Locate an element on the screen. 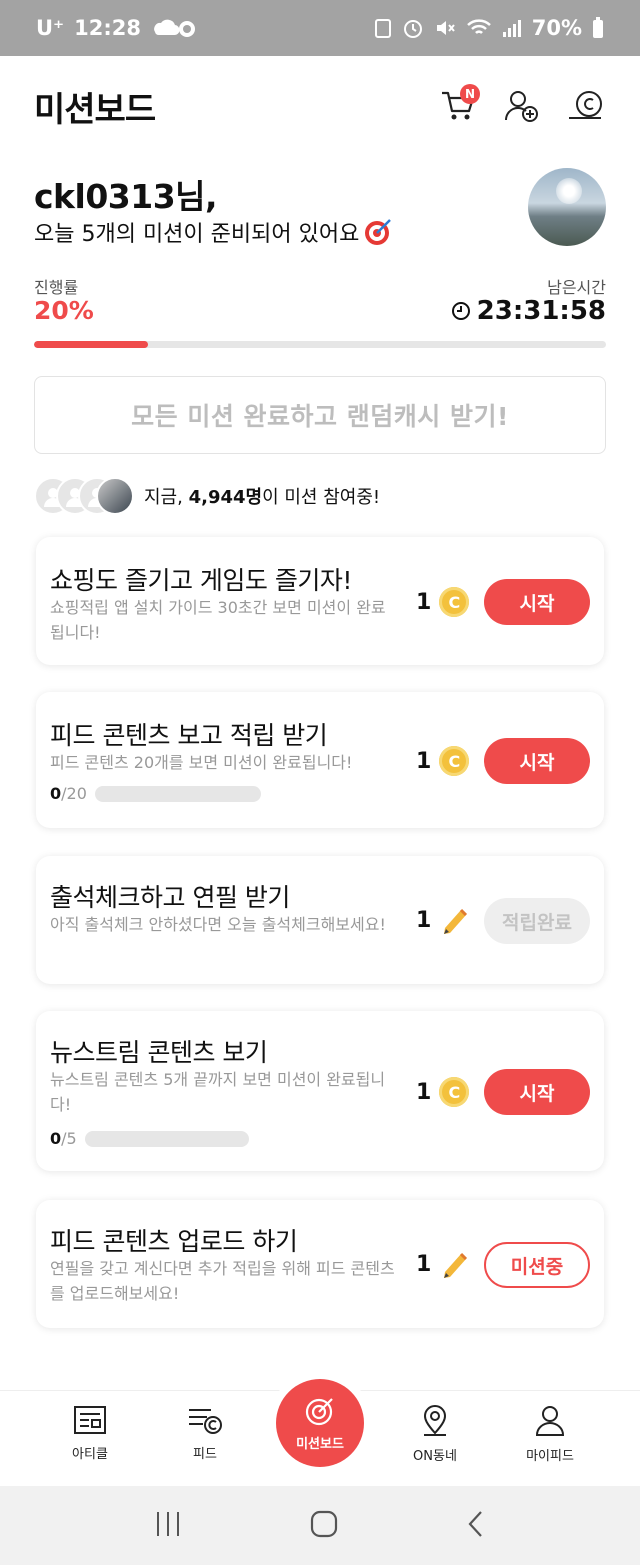  participants-text: 지금, 4,944명이 미션 참여중! is located at coordinates (262, 496).